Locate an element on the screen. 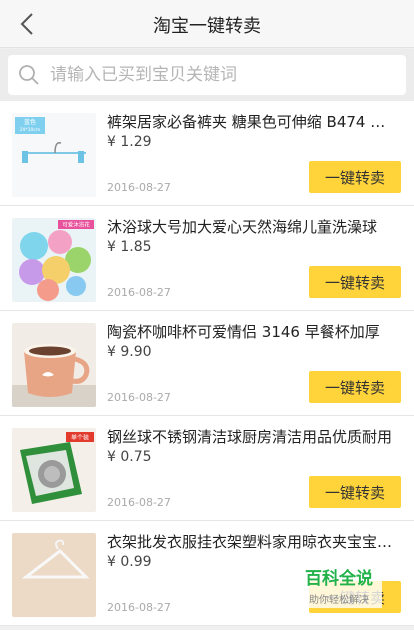 This screenshot has height=630, width=414. product-price: ¥ 0.75 is located at coordinates (129, 457).